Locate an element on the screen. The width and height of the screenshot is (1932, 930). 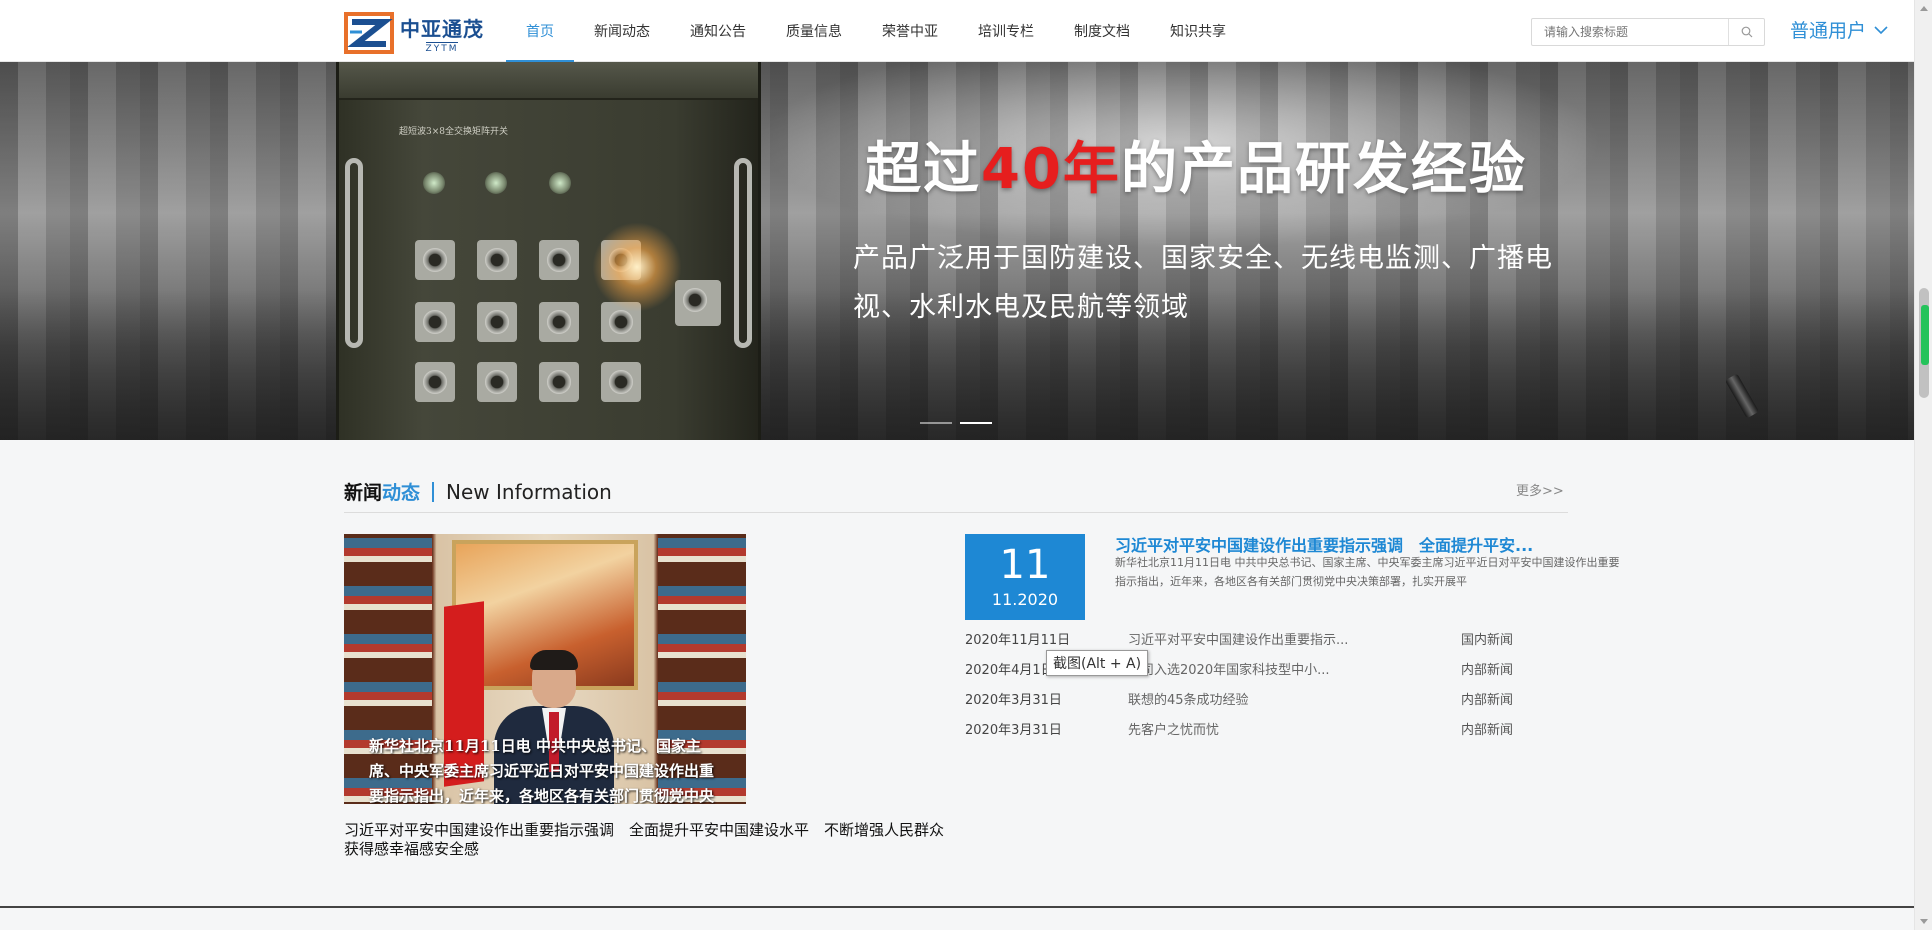
headline-accent: 40年 is located at coordinates (1051, 169).